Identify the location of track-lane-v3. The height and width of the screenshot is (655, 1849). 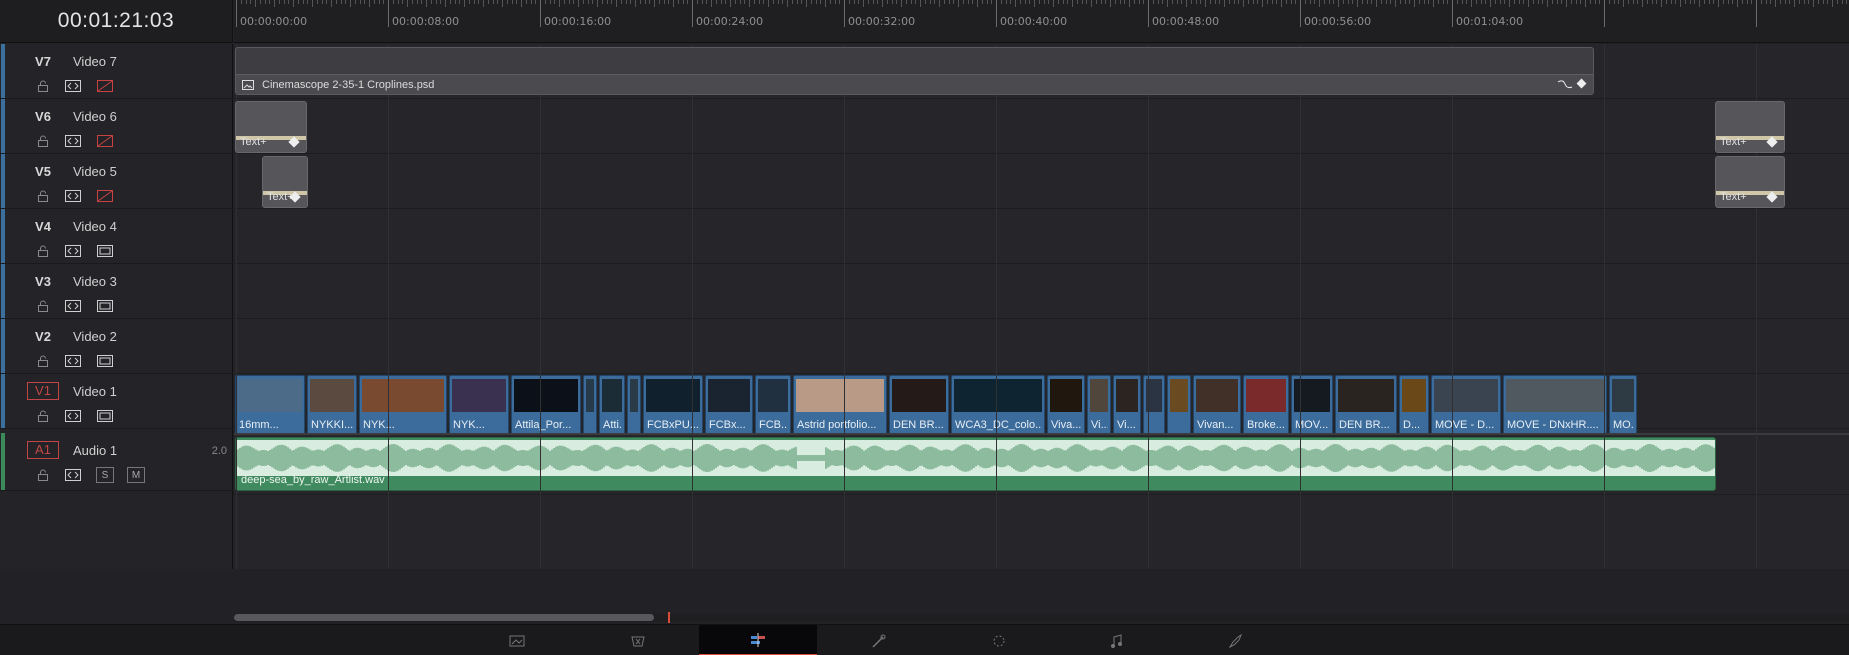
(1041, 291).